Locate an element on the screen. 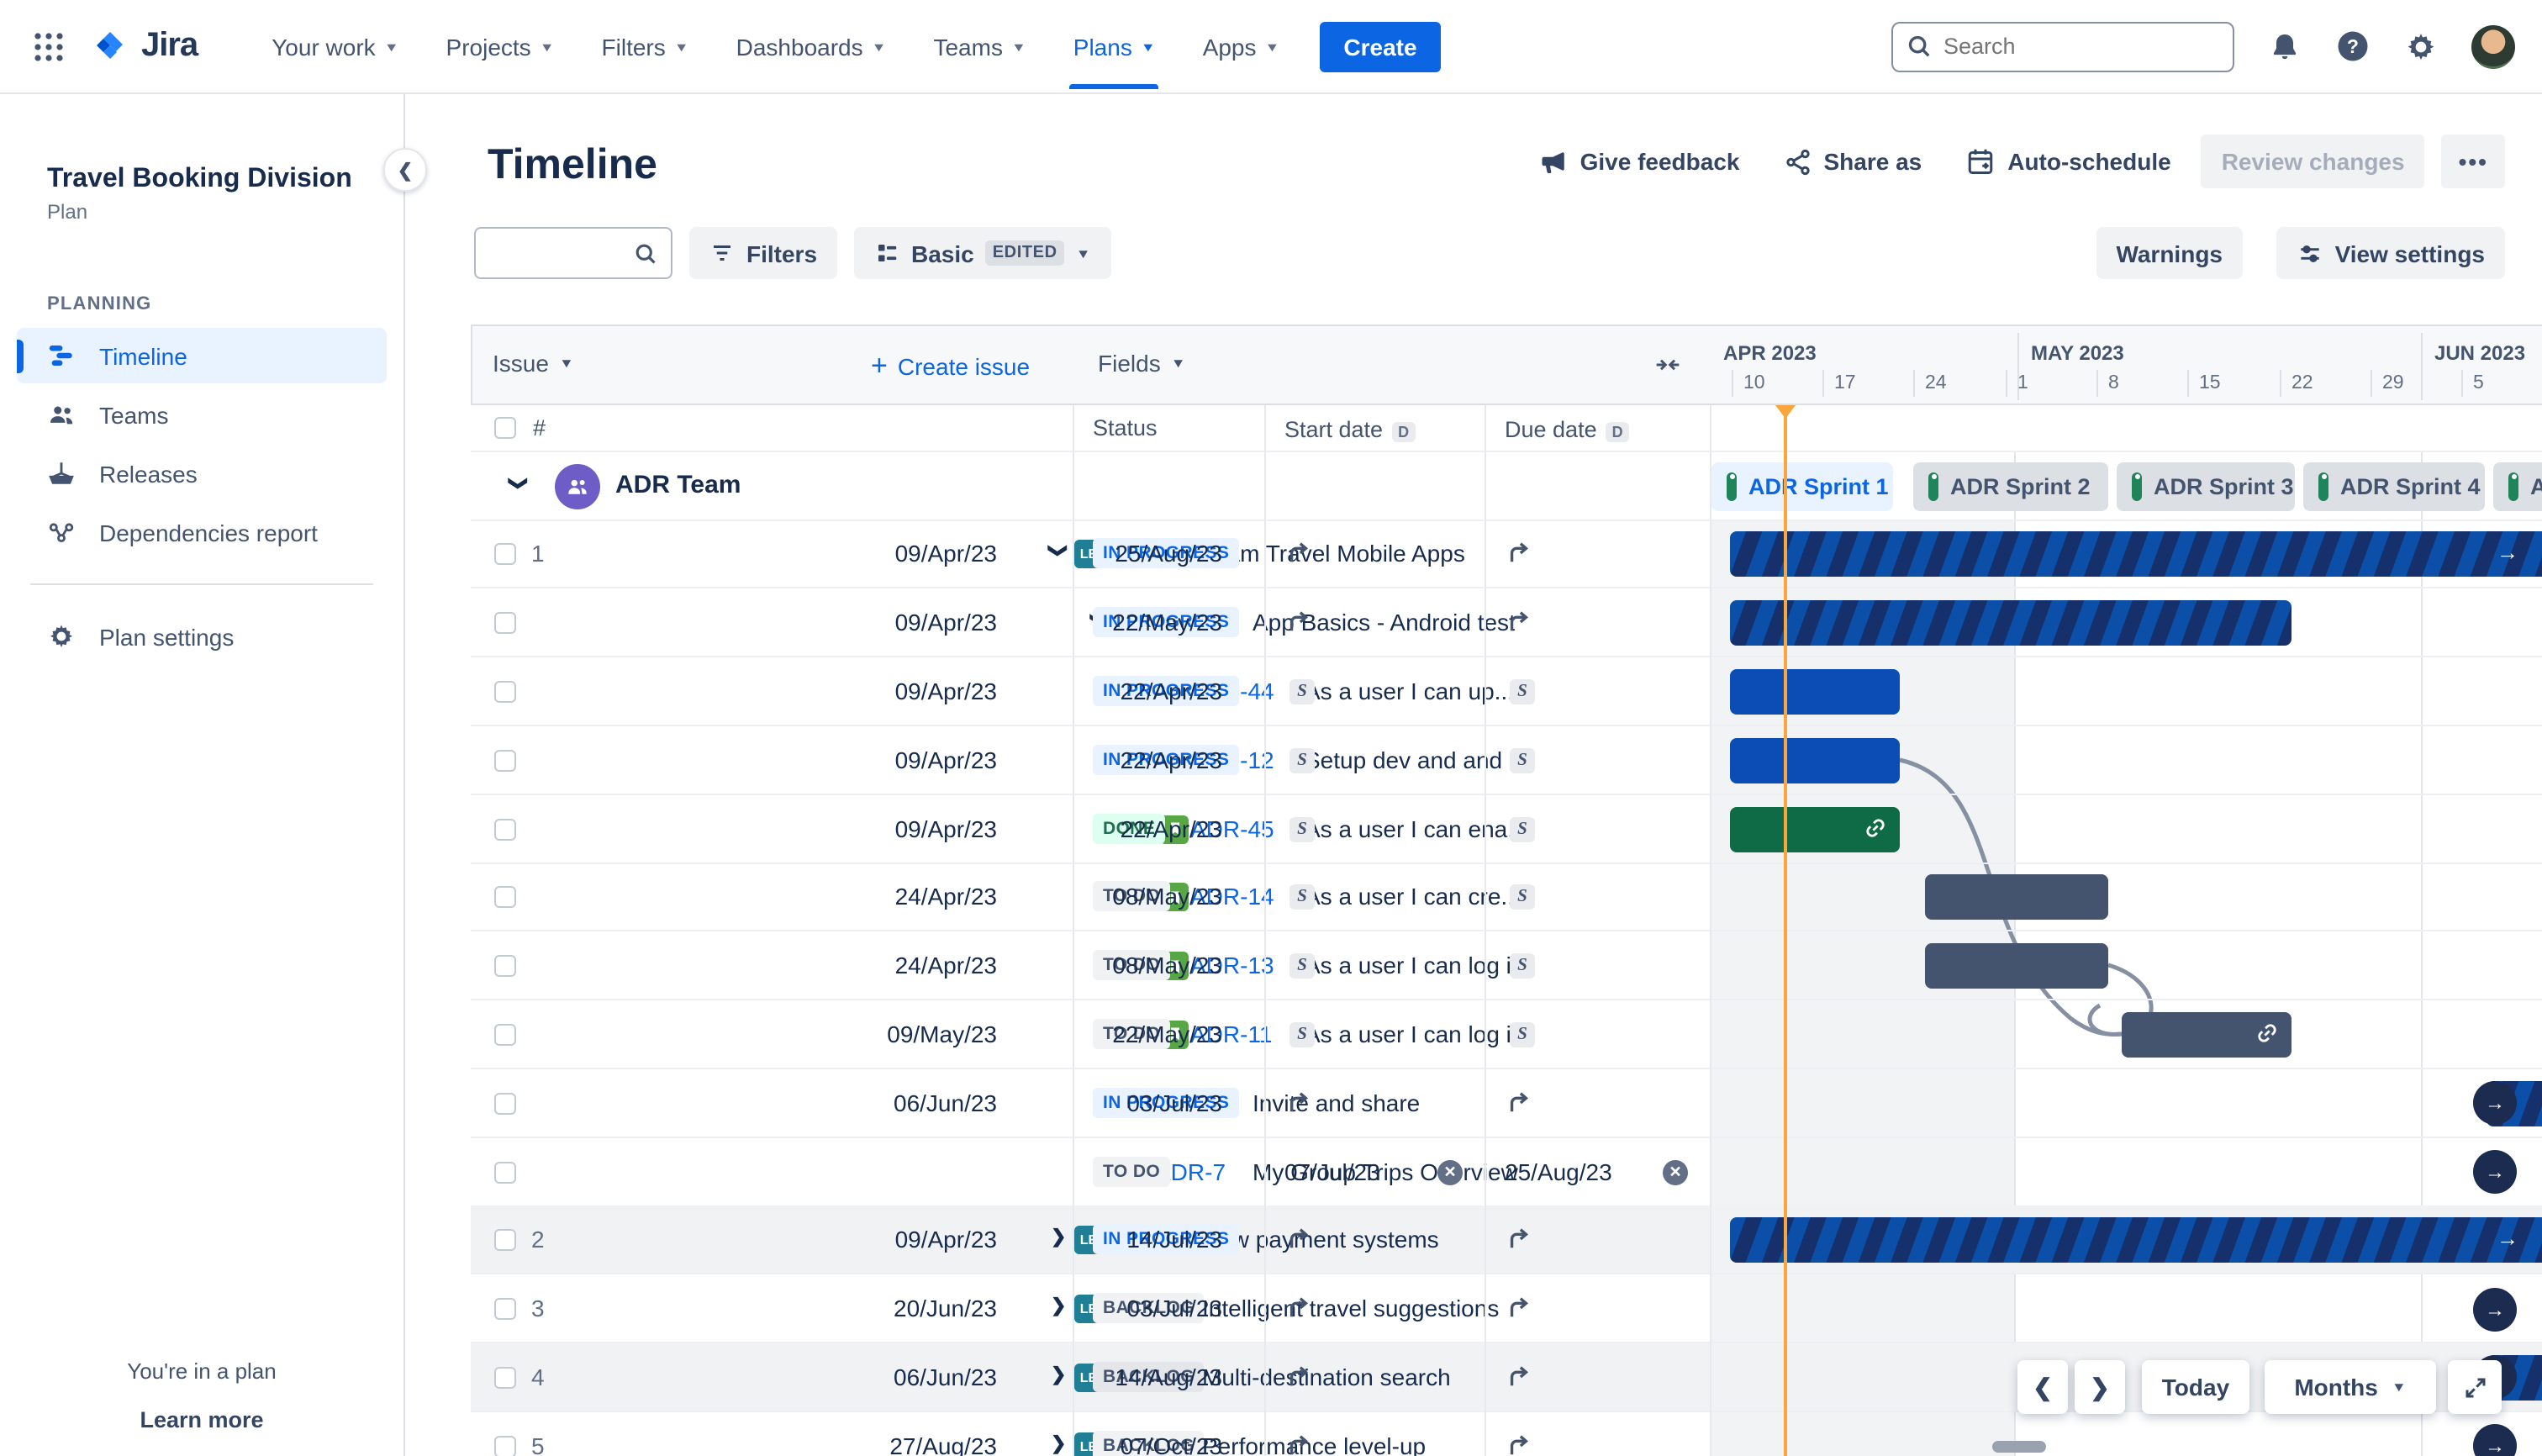  nav-item-teams: Teams ▼ is located at coordinates (979, 46).